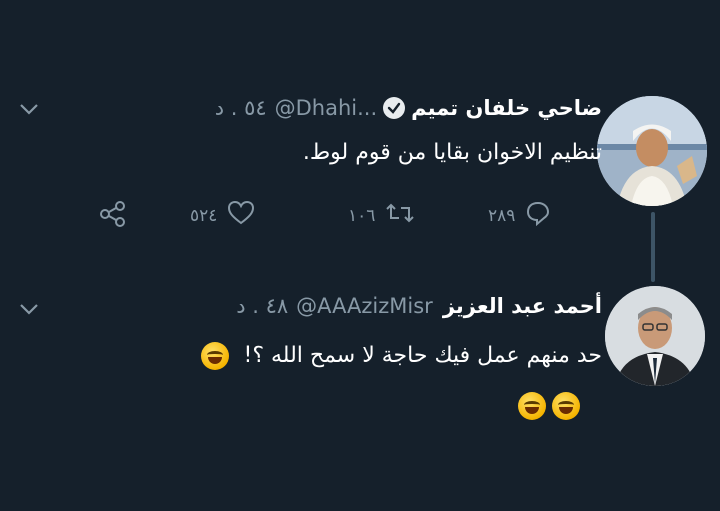  I want to click on timestamp: ٤٨ . د, so click(262, 306).